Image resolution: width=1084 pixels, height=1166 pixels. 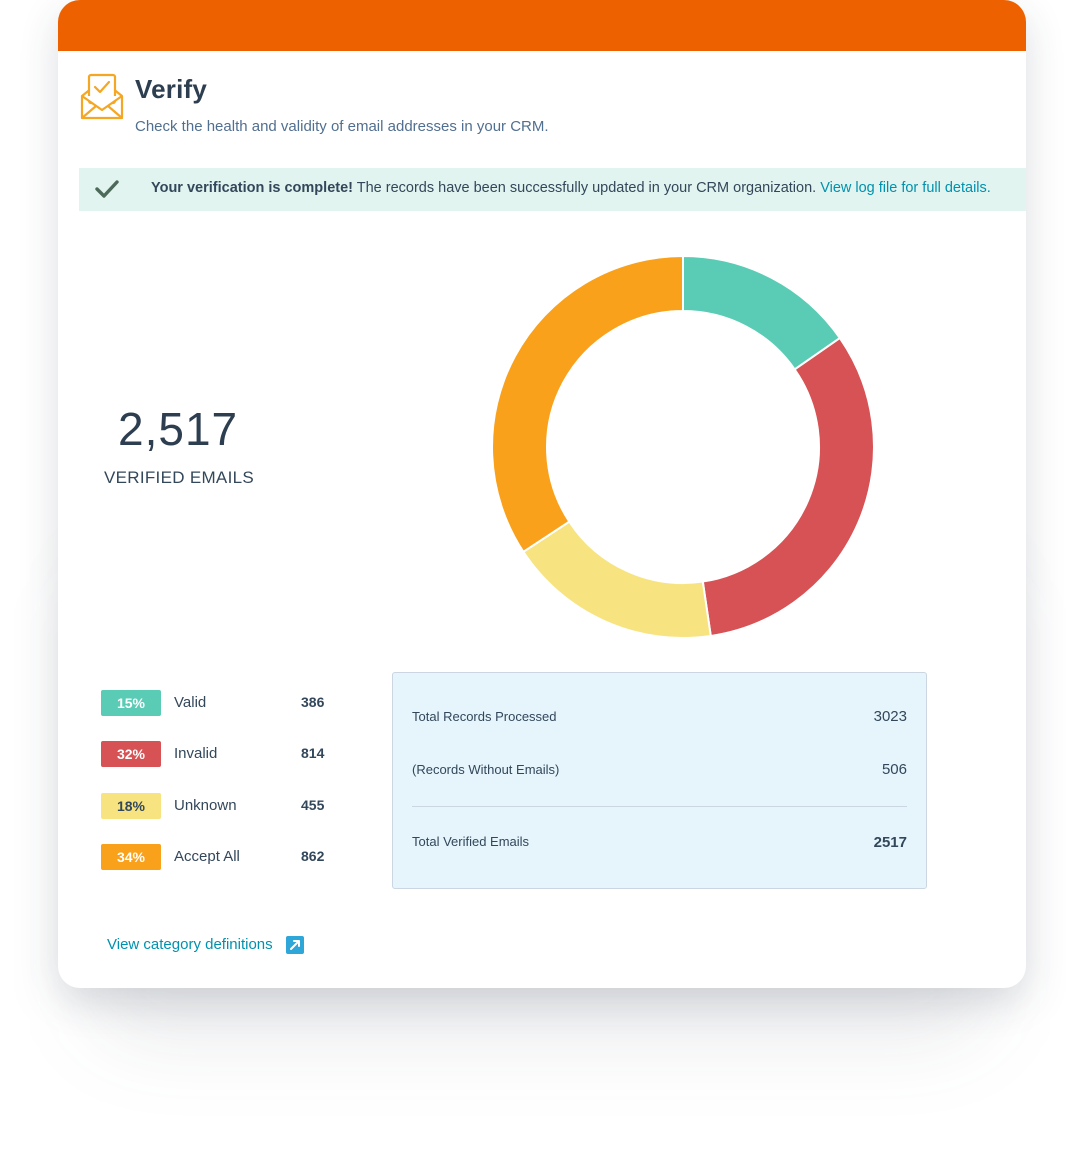 I want to click on summary-value-without-emails: 506, so click(x=894, y=769).